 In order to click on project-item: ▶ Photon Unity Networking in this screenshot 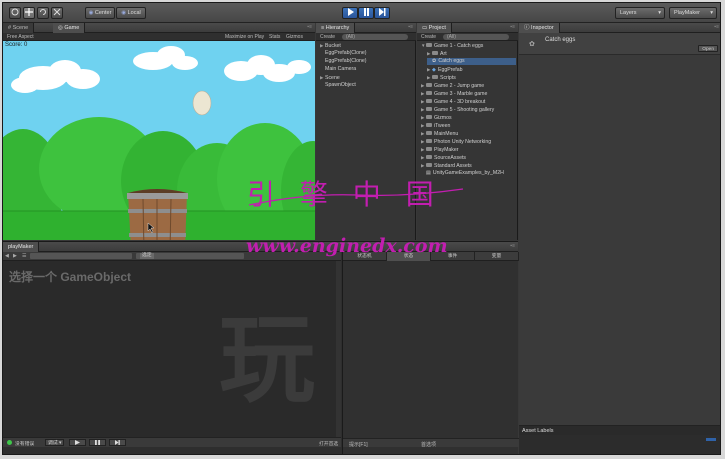, I will do `click(468, 141)`.